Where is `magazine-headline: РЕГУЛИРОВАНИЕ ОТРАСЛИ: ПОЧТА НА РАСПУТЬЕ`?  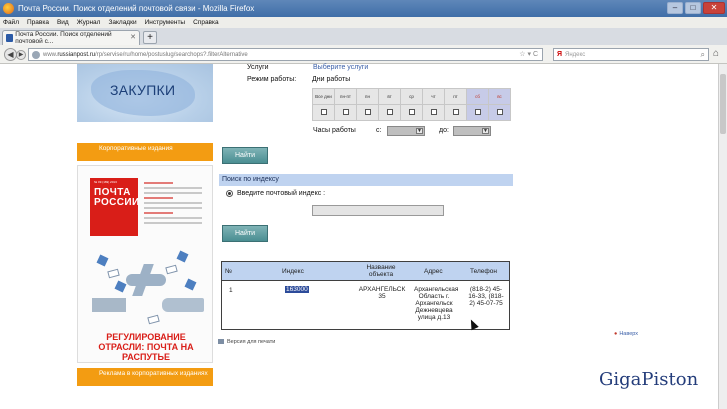
magazine-headline: РЕГУЛИРОВАНИЕ ОТРАСЛИ: ПОЧТА НА РАСПУТЬЕ is located at coordinates (146, 347).